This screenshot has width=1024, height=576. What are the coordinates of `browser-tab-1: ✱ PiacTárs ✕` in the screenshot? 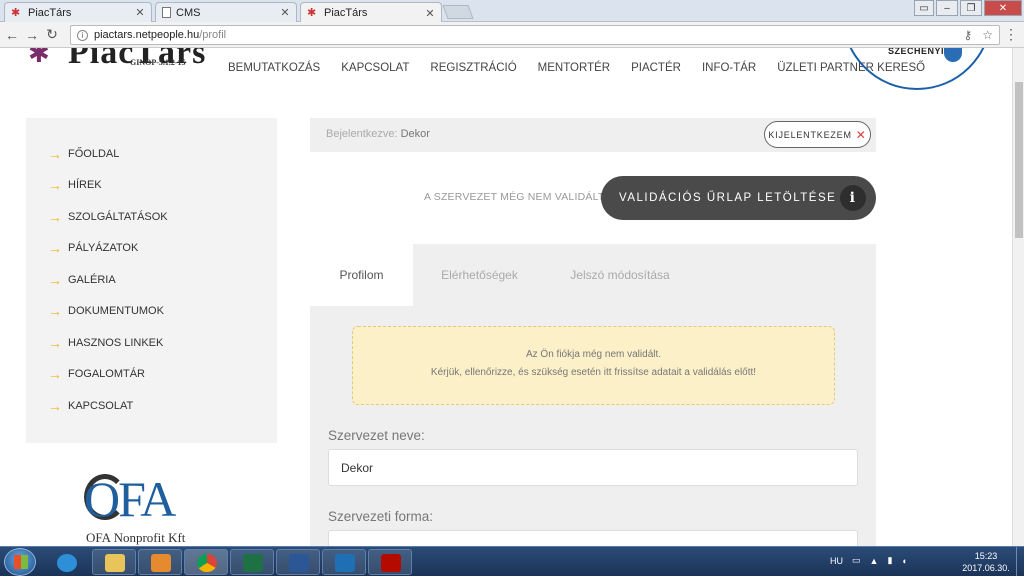 It's located at (78, 12).